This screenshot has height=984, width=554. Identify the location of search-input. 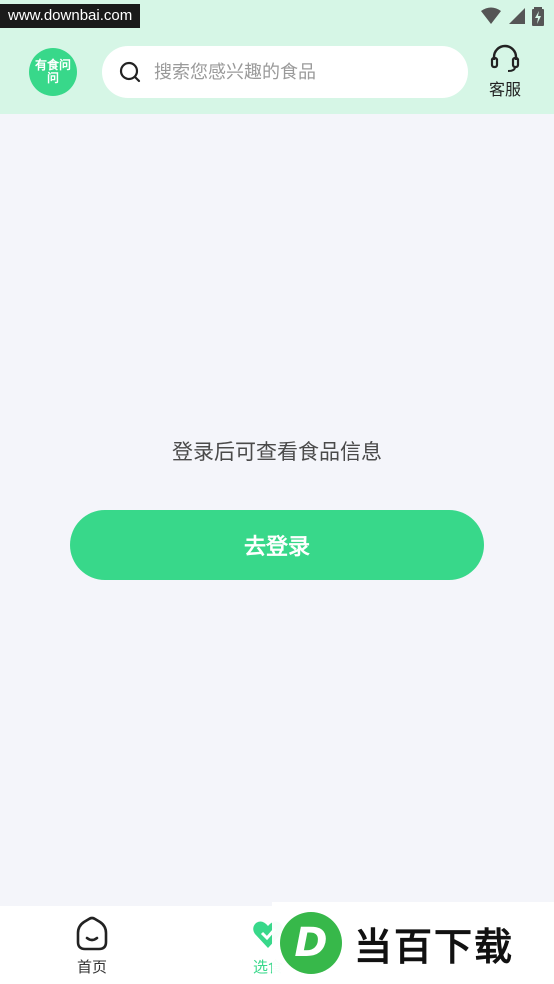
(294, 72).